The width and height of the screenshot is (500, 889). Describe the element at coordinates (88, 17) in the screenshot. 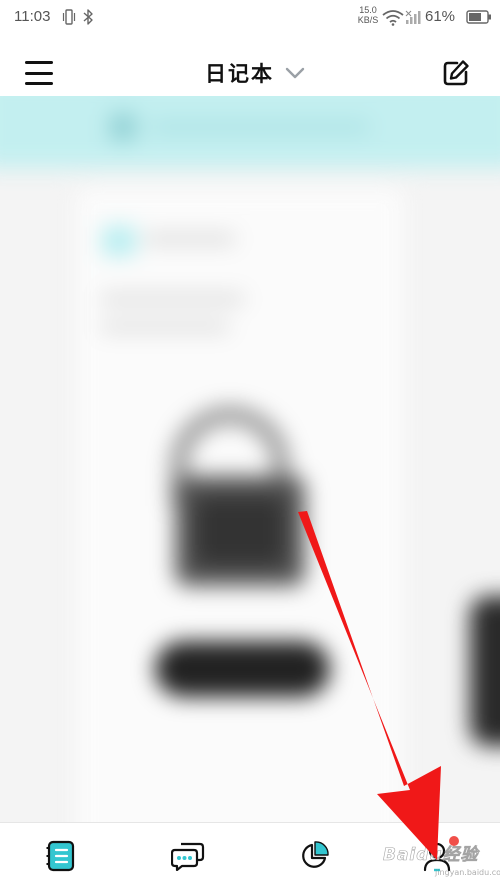

I see `bluetooth-icon` at that location.